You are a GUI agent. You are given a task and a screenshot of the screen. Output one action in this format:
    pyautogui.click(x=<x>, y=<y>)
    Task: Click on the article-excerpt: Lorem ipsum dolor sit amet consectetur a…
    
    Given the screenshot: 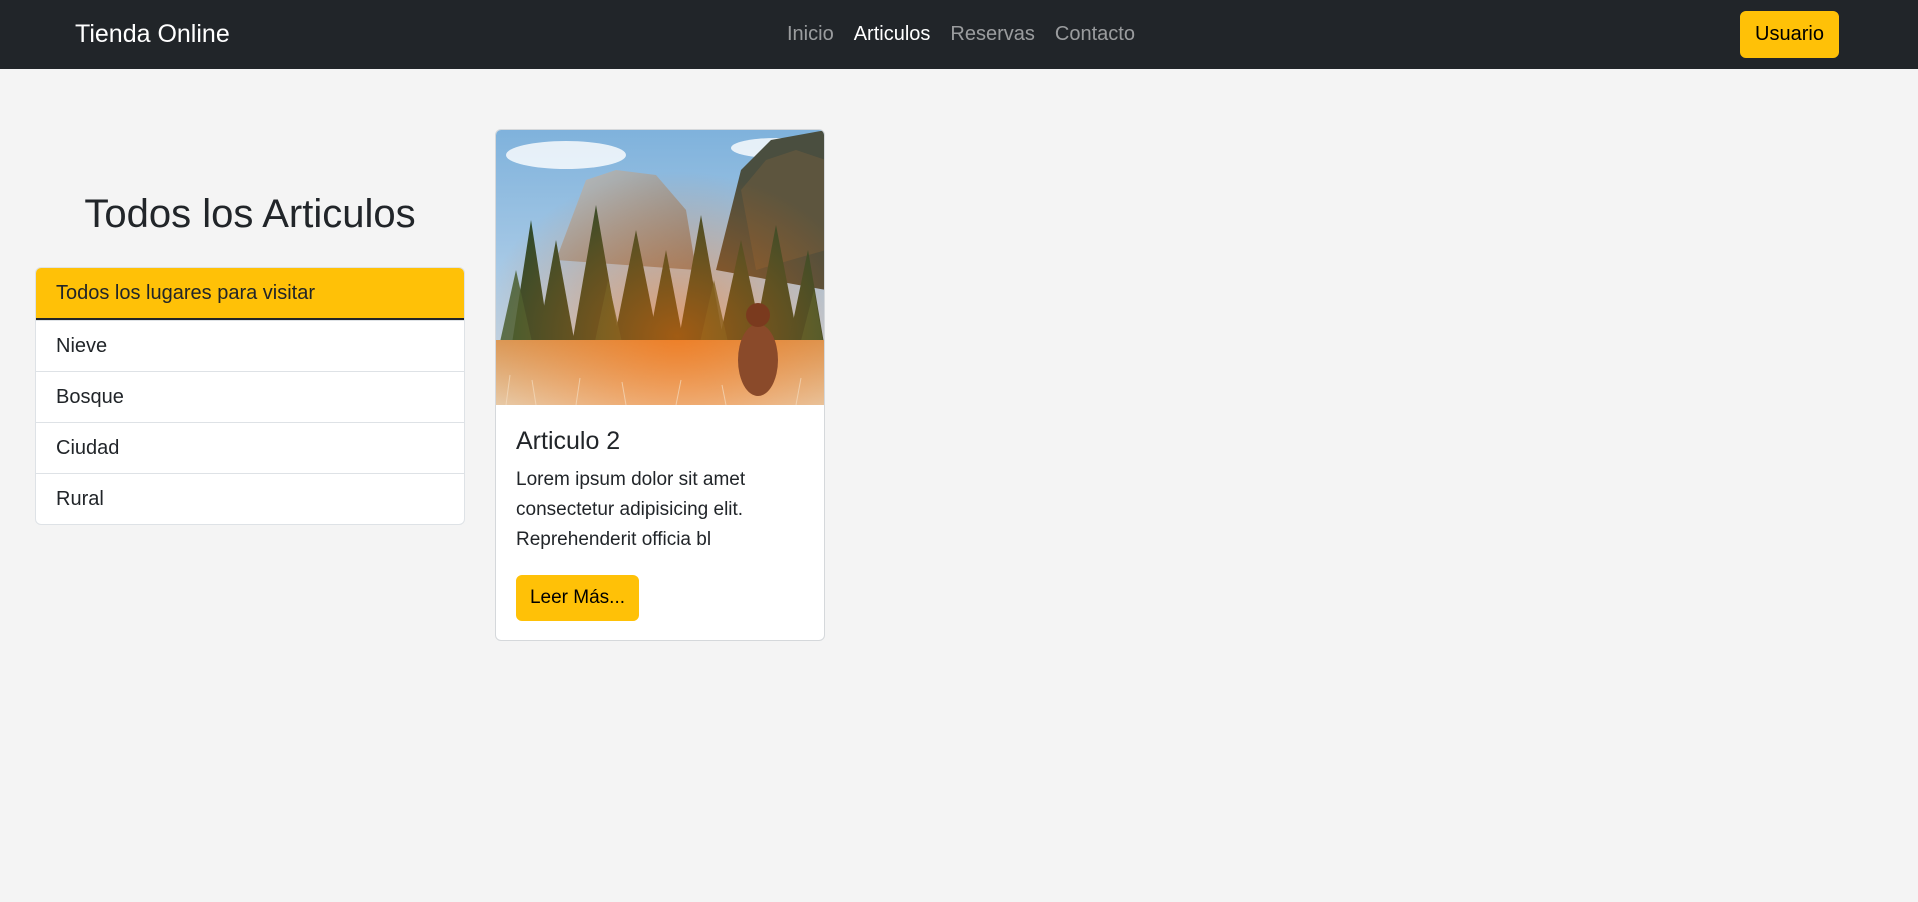 What is the action you would take?
    pyautogui.click(x=631, y=509)
    